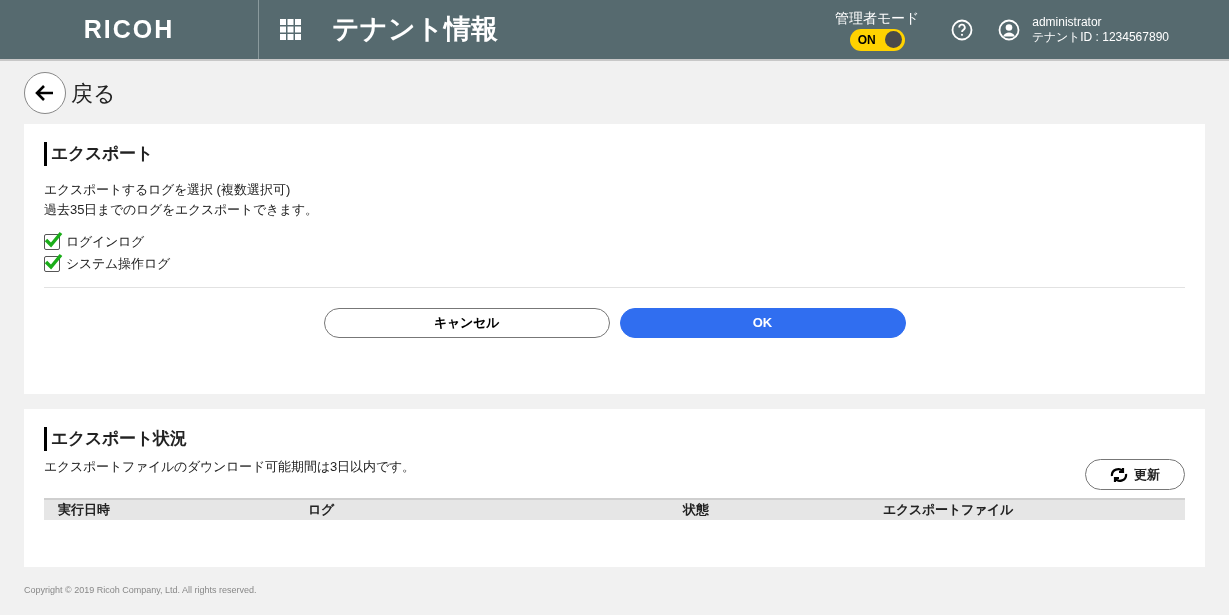 The width and height of the screenshot is (1229, 615). What do you see at coordinates (614, 439) in the screenshot?
I see `section-title: エクスポート状況` at bounding box center [614, 439].